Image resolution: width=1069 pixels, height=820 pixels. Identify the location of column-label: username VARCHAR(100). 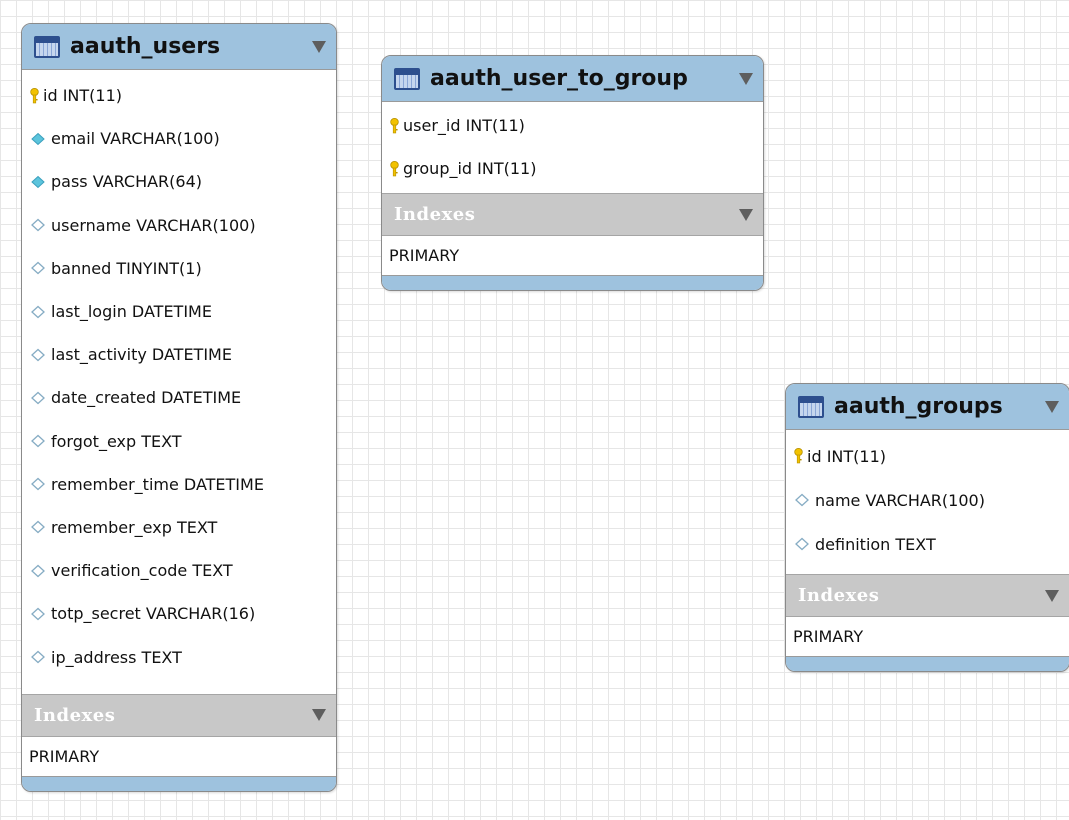
(153, 225).